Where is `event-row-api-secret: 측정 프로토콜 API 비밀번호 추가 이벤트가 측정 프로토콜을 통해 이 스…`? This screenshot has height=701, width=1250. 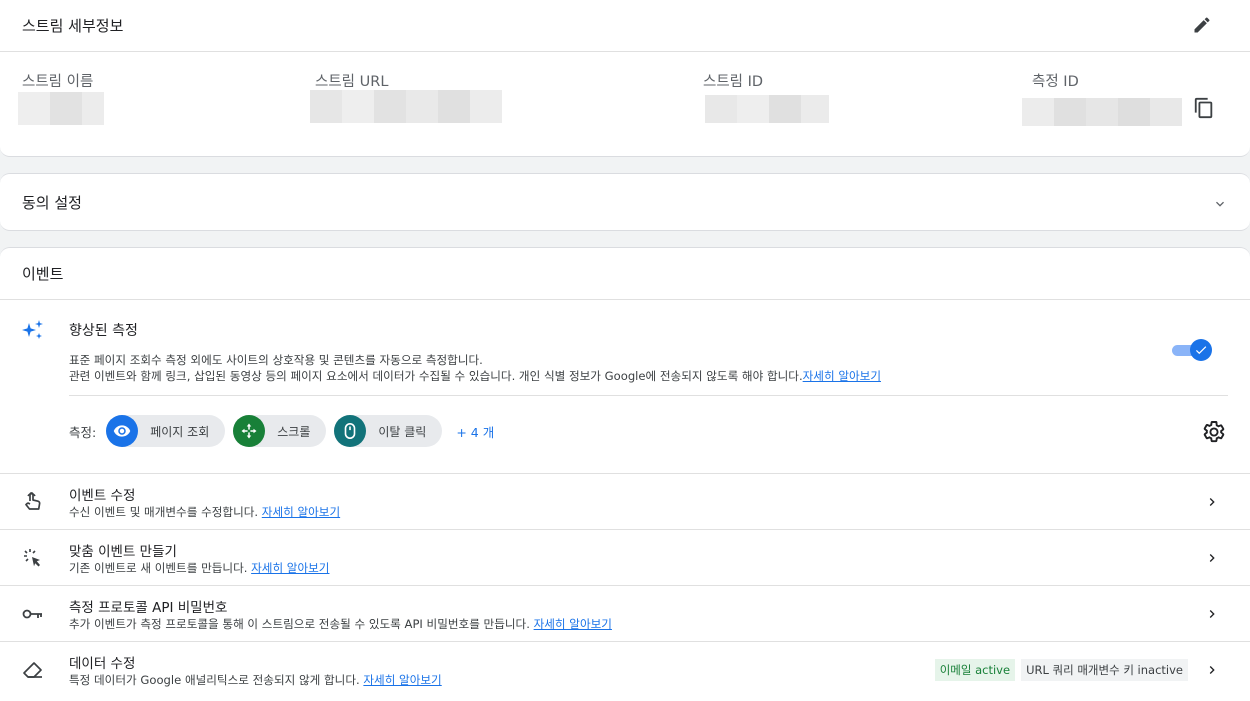
event-row-api-secret: 측정 프로토콜 API 비밀번호 추가 이벤트가 측정 프로토콜을 통해 이 스… is located at coordinates (625, 614).